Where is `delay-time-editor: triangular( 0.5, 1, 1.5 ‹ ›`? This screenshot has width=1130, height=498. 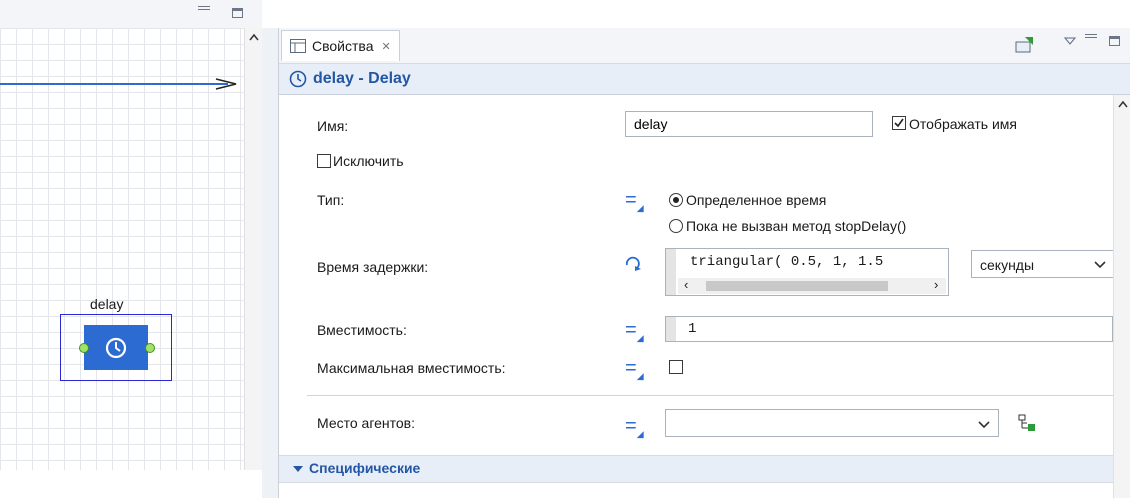 delay-time-editor: triangular( 0.5, 1, 1.5 ‹ › is located at coordinates (807, 272).